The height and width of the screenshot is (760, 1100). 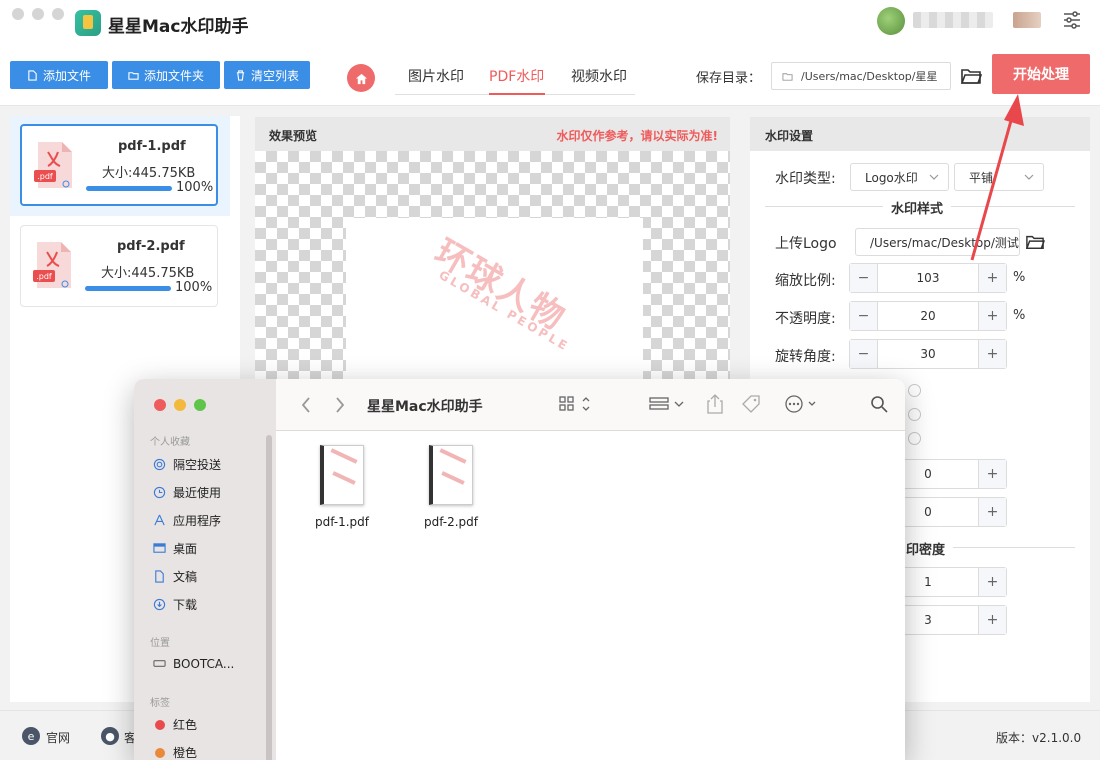 I want to click on view-mode-button, so click(x=576, y=404).